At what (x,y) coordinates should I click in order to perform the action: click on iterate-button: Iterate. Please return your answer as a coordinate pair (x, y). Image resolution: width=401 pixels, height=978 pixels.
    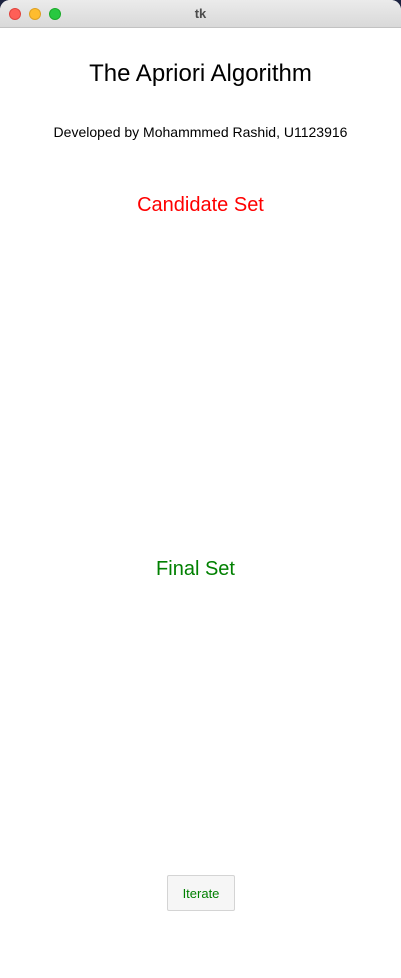
    Looking at the image, I should click on (201, 893).